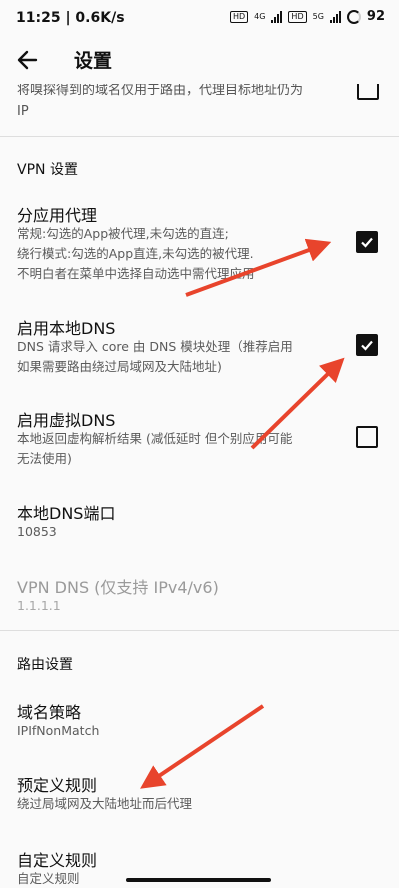  I want to click on local-dns-checkbox, so click(367, 345).